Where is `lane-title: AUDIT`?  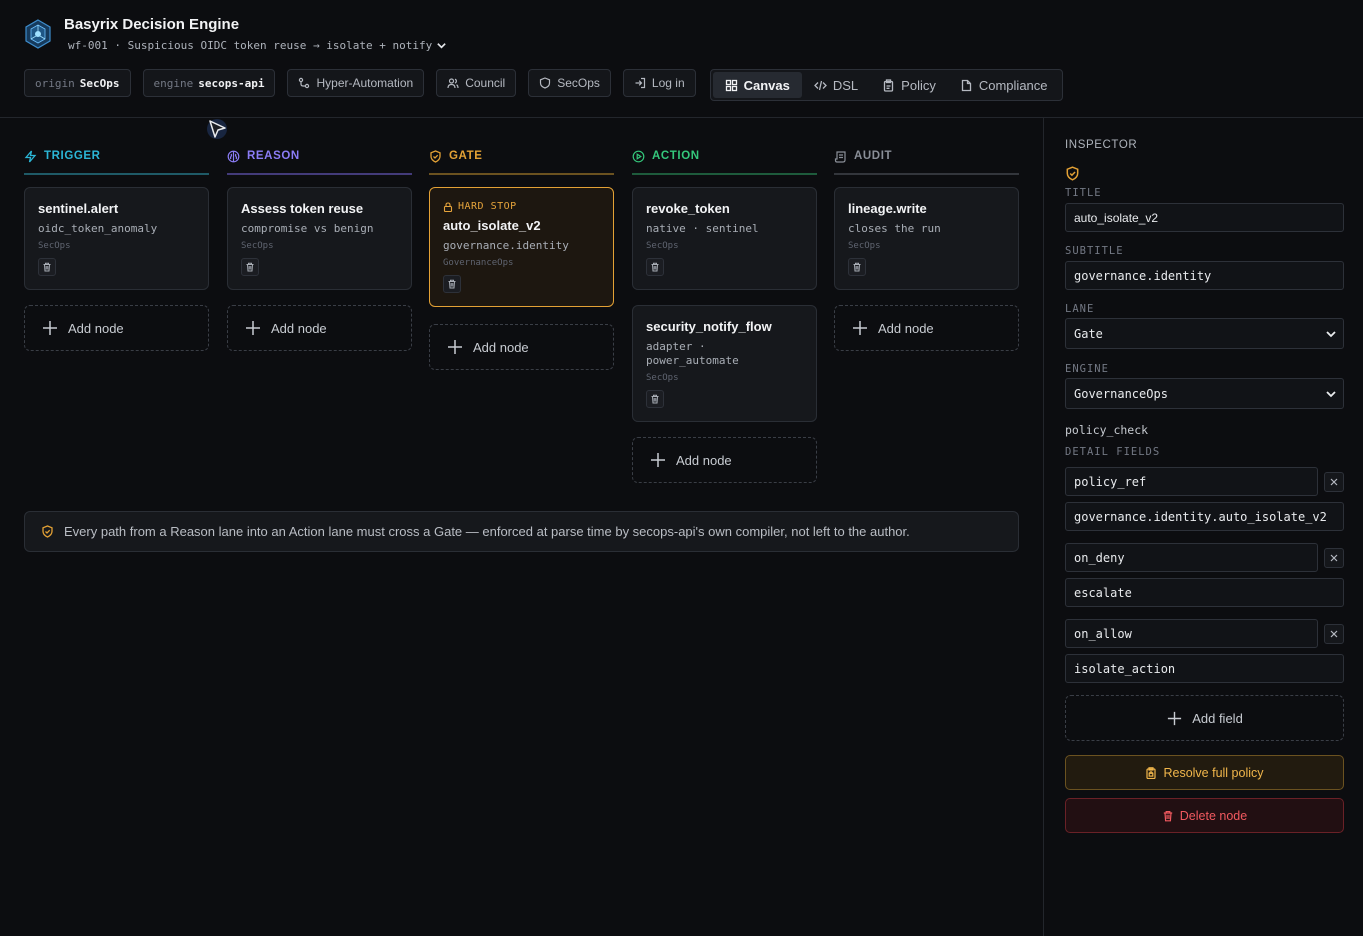 lane-title: AUDIT is located at coordinates (873, 156).